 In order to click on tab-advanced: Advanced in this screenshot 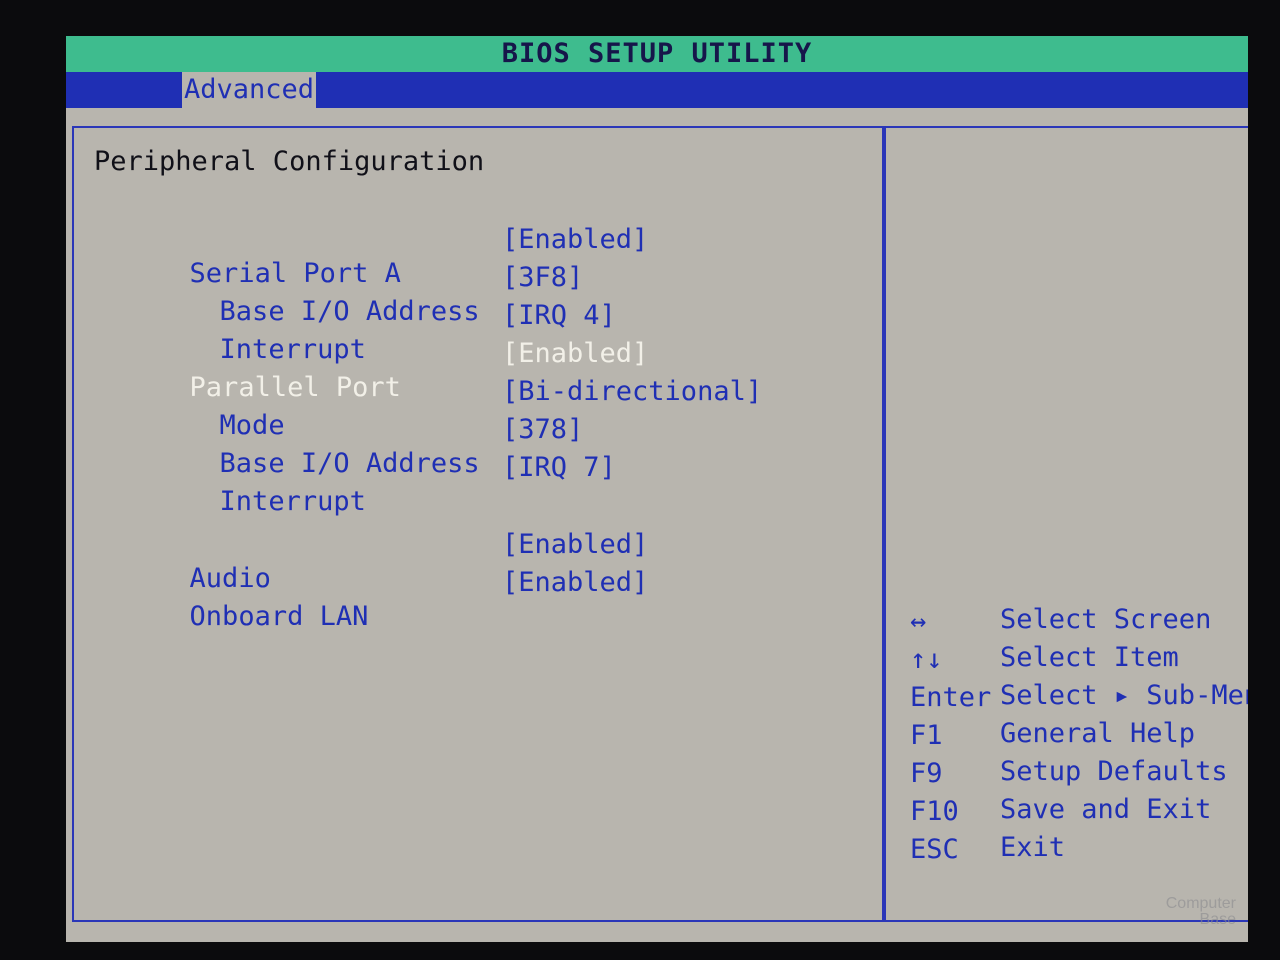, I will do `click(249, 90)`.